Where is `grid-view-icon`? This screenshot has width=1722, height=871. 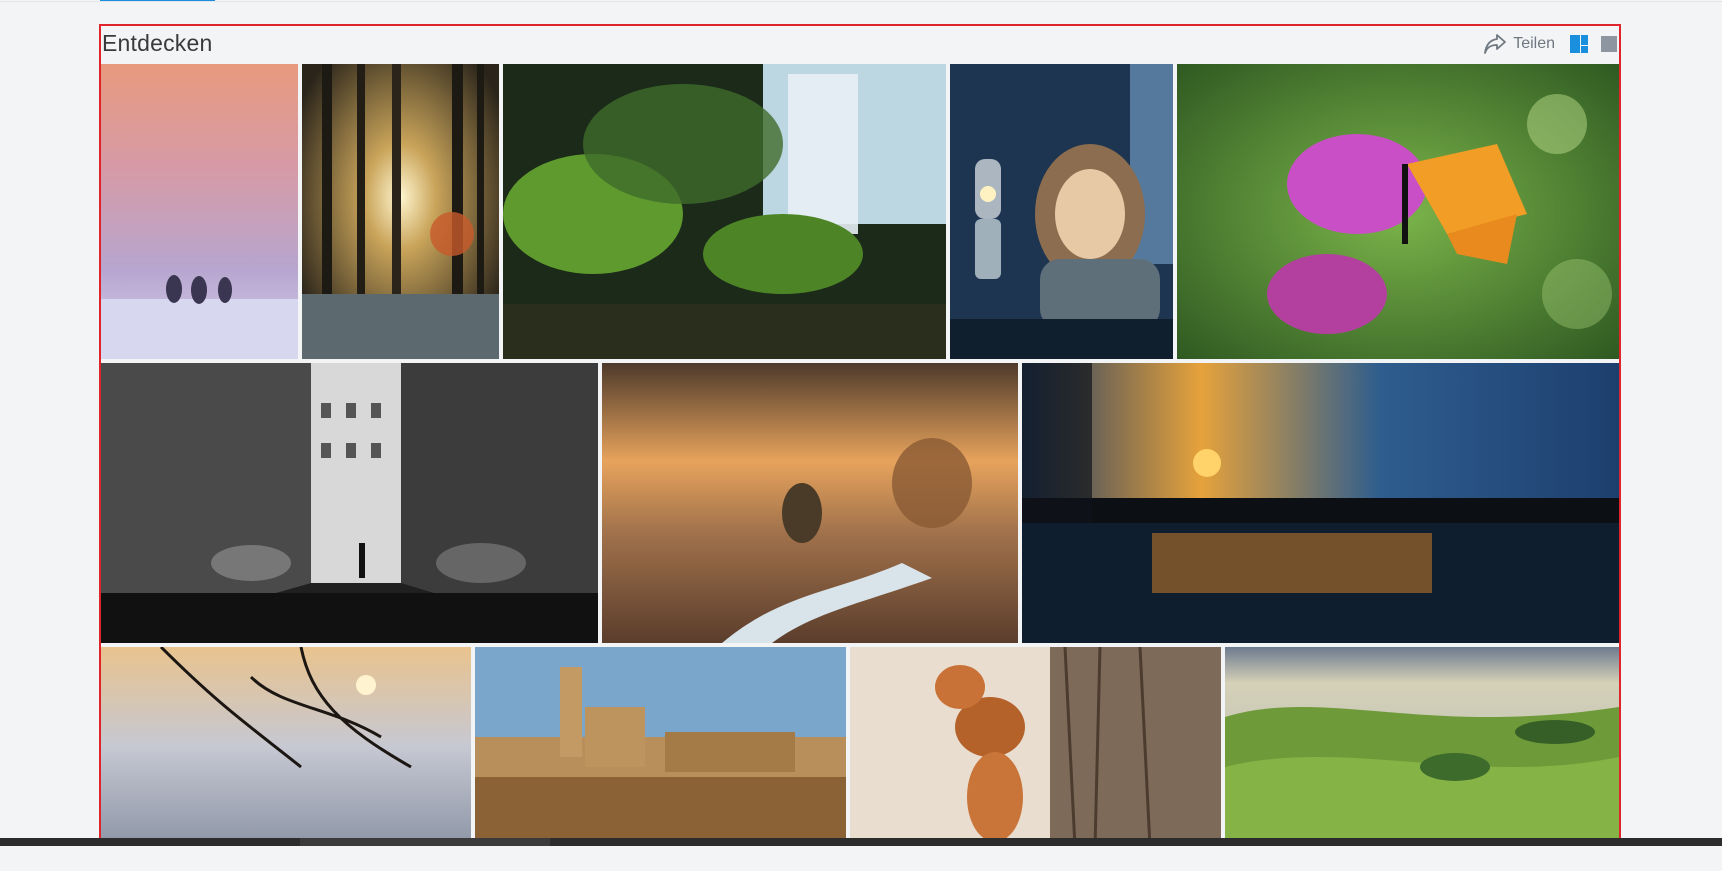 grid-view-icon is located at coordinates (1609, 44).